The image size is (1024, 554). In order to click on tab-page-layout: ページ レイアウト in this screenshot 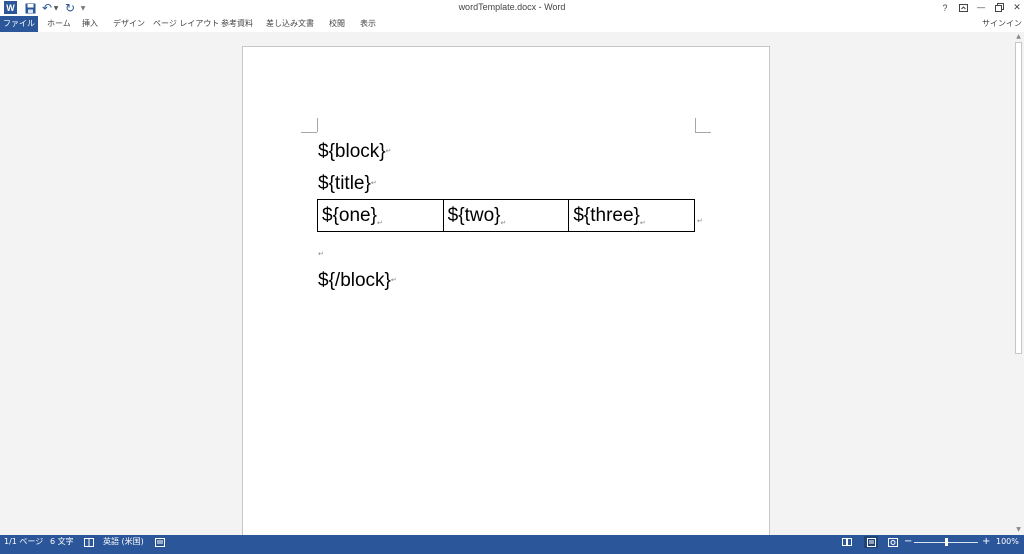, I will do `click(186, 24)`.